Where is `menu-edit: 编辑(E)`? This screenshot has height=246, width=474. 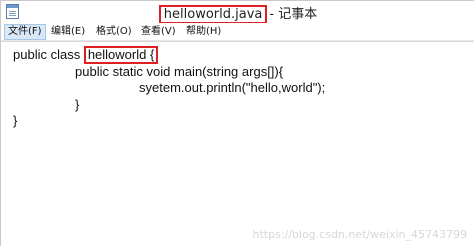
menu-edit: 编辑(E) is located at coordinates (68, 32).